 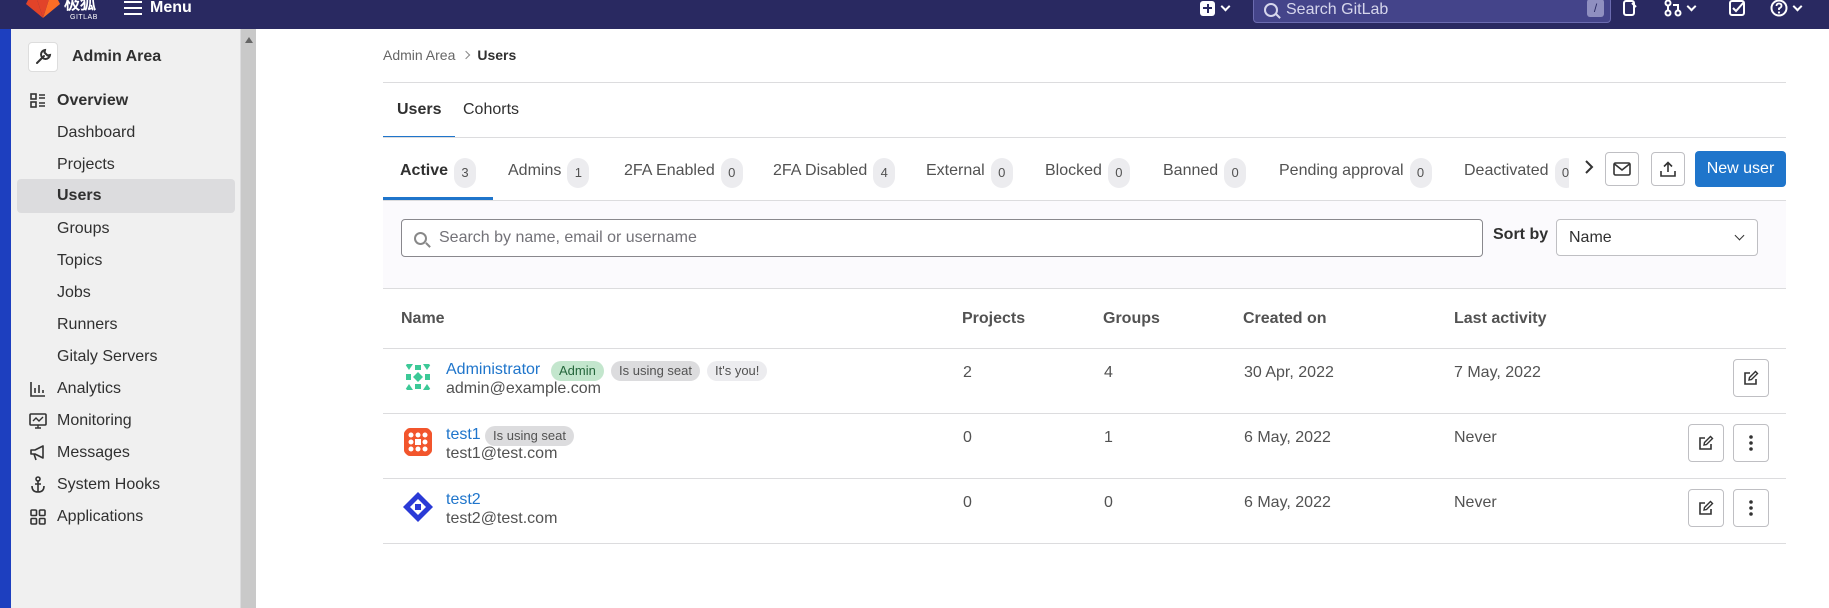 What do you see at coordinates (463, 435) in the screenshot?
I see `user-name-link: test1` at bounding box center [463, 435].